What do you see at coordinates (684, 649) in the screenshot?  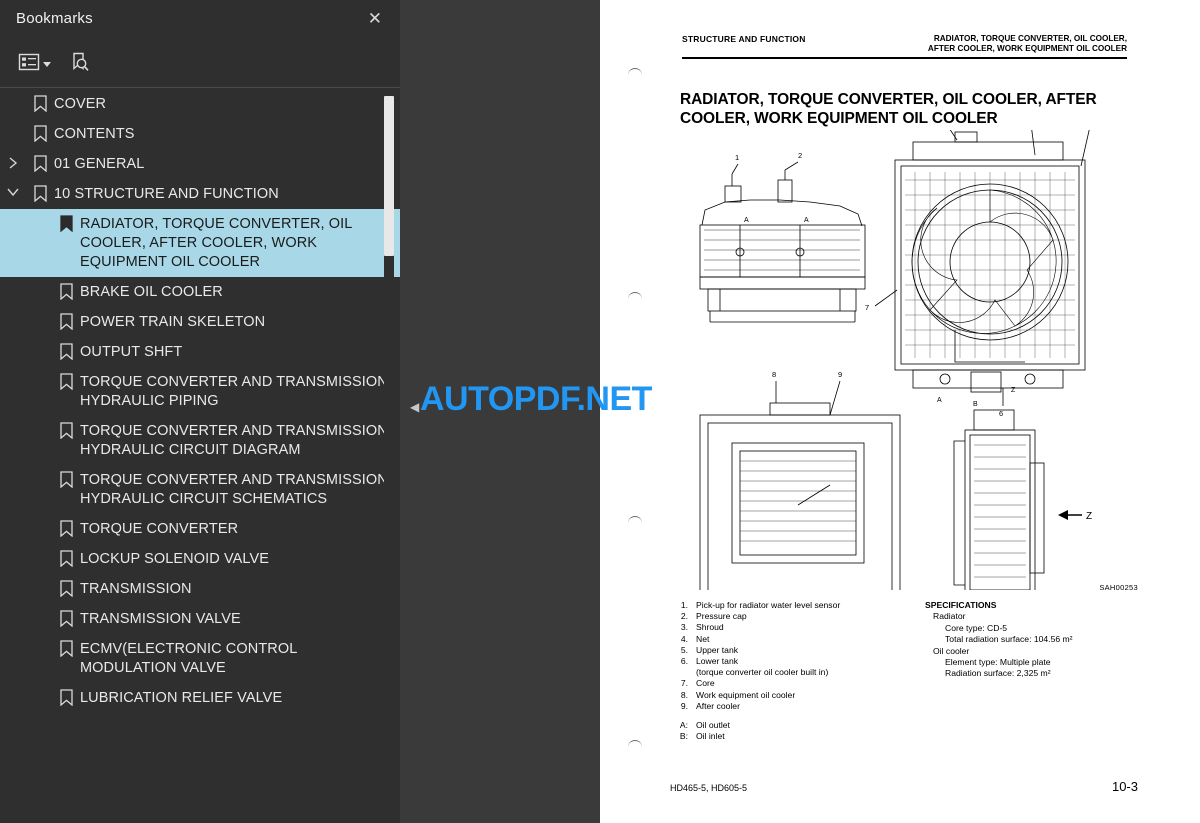 I see `legend-number: 5.` at bounding box center [684, 649].